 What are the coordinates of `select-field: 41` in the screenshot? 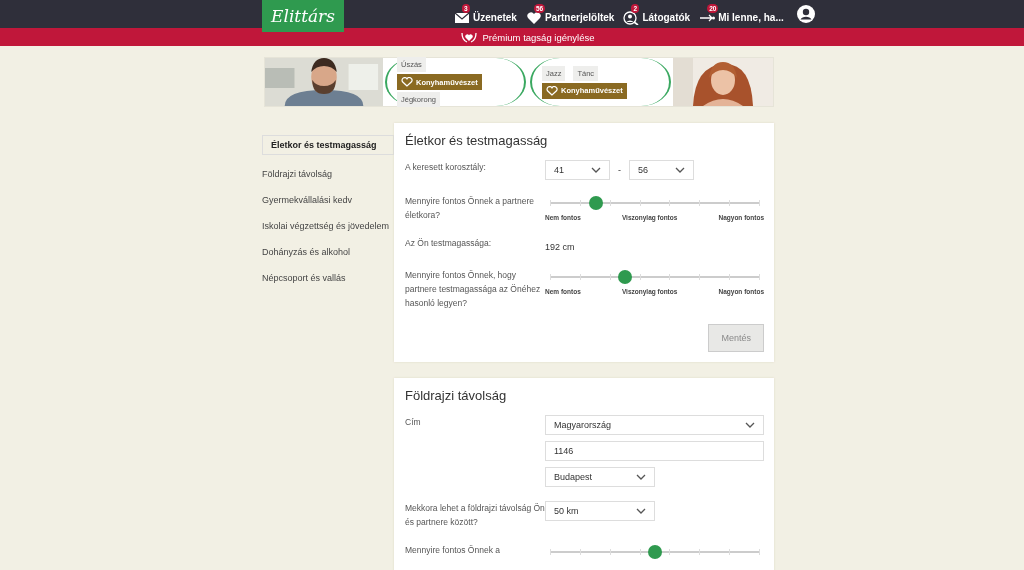 It's located at (577, 170).